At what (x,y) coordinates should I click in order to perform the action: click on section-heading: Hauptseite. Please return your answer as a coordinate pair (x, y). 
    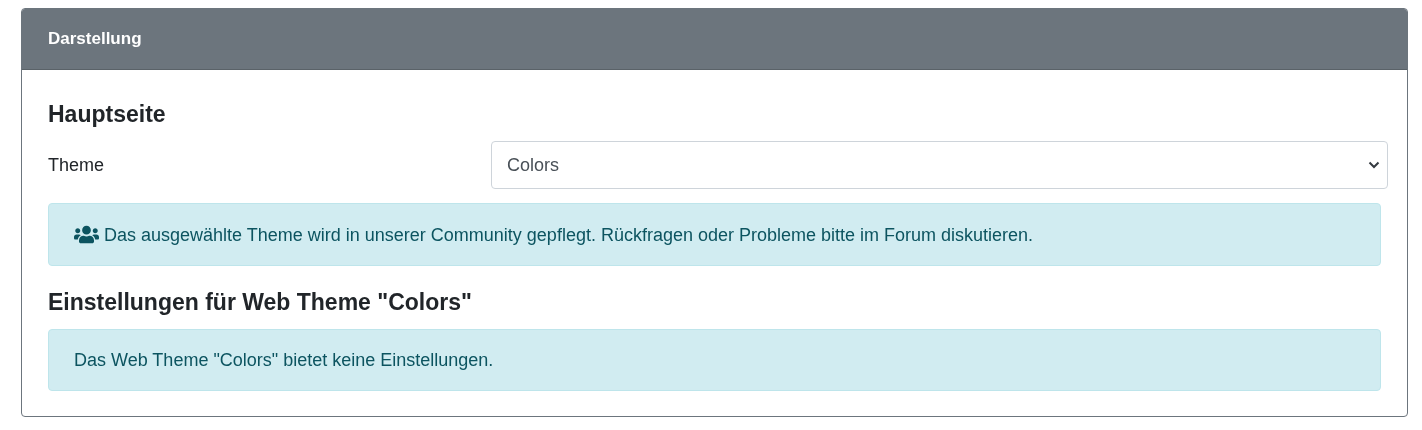
    Looking at the image, I should click on (107, 114).